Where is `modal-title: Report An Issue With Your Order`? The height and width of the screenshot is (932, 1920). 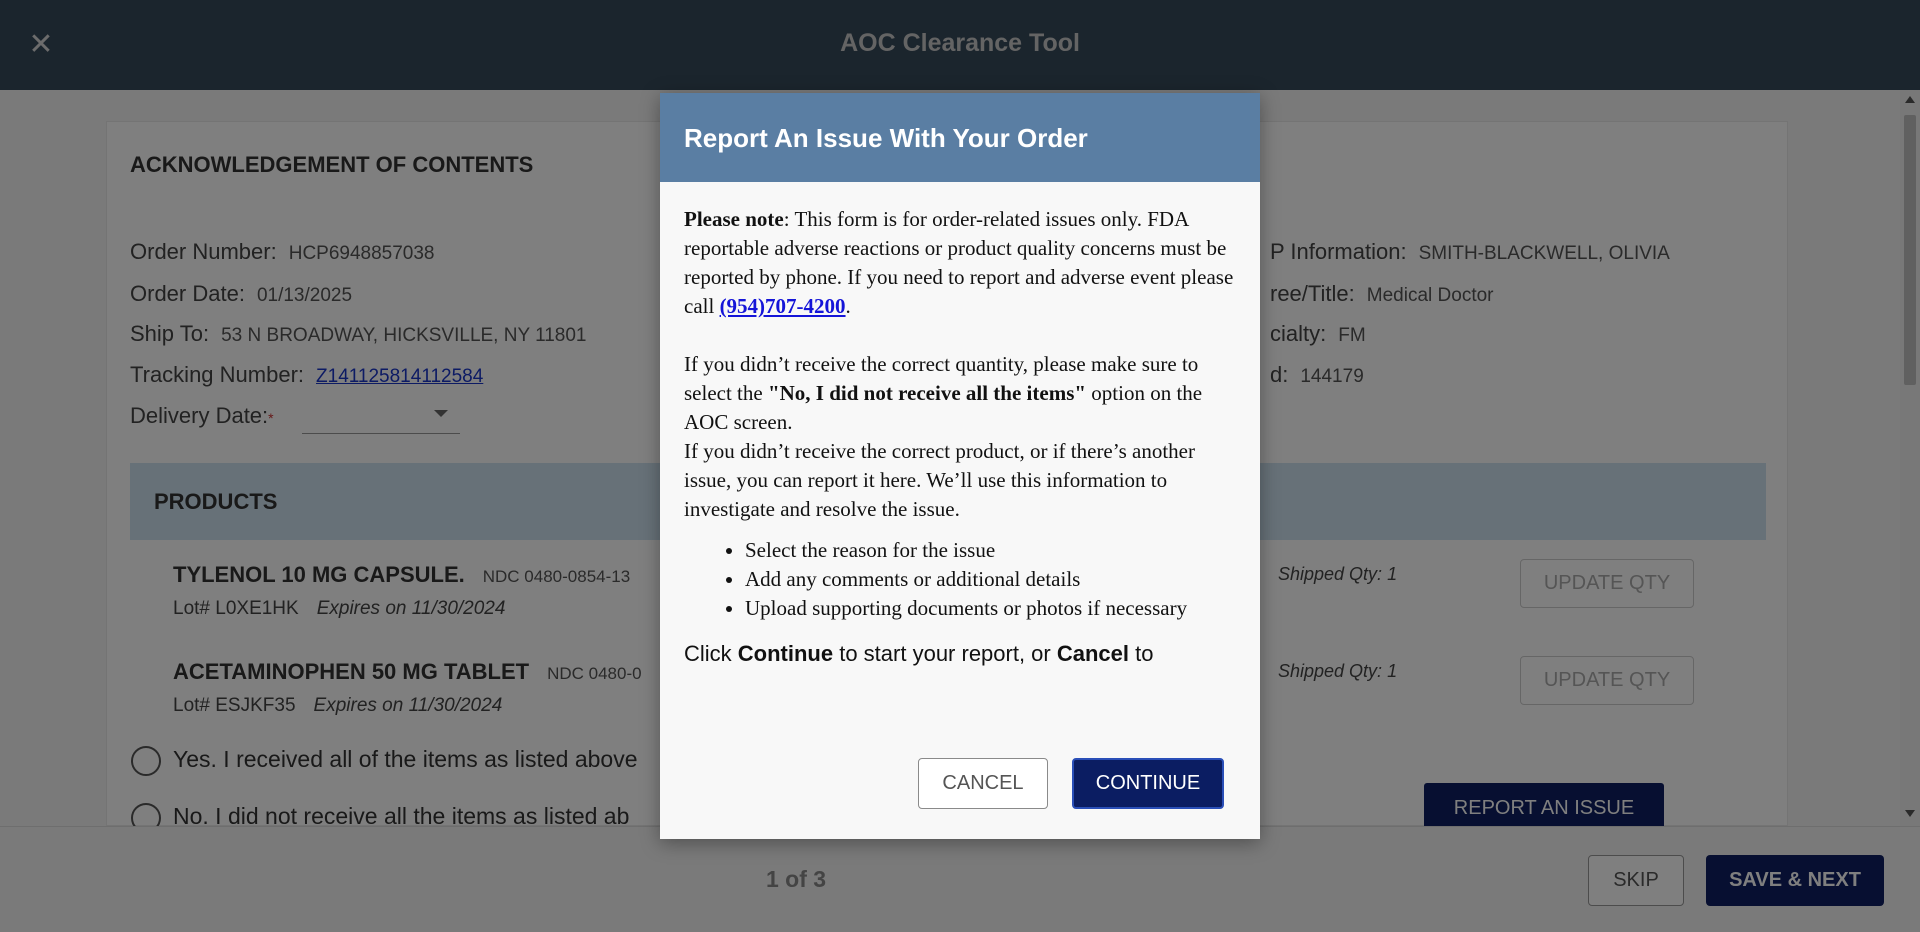 modal-title: Report An Issue With Your Order is located at coordinates (886, 138).